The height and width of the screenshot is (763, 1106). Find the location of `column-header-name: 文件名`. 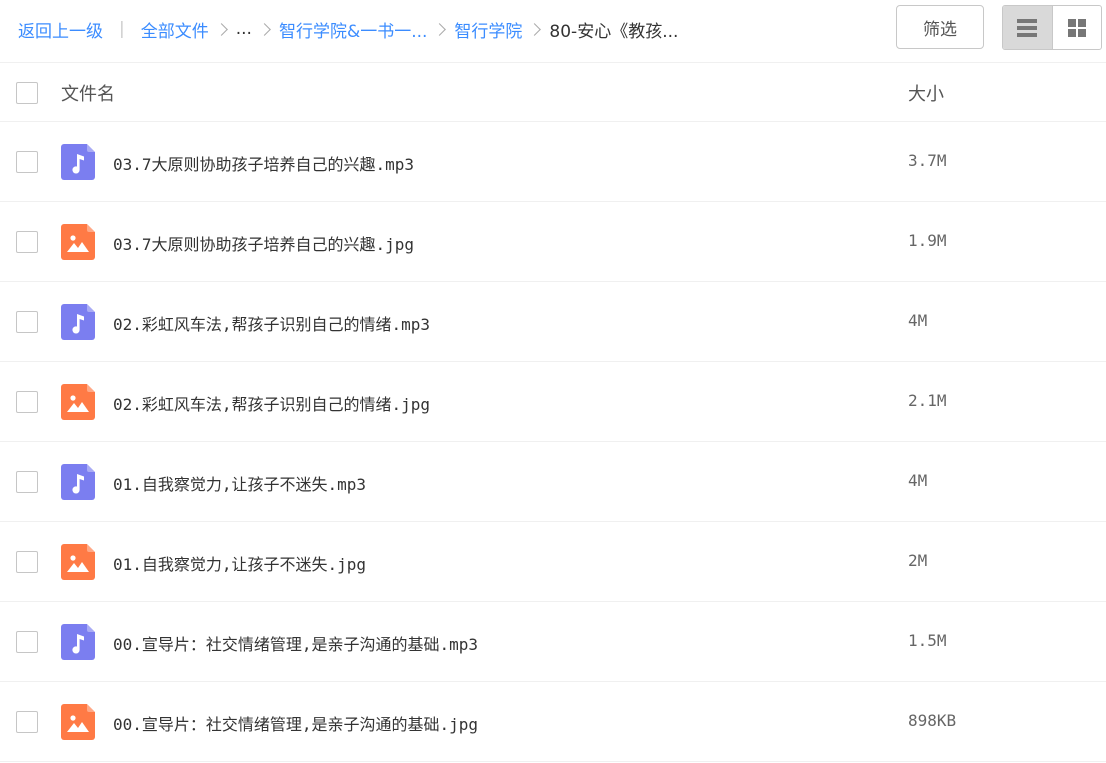

column-header-name: 文件名 is located at coordinates (88, 93).